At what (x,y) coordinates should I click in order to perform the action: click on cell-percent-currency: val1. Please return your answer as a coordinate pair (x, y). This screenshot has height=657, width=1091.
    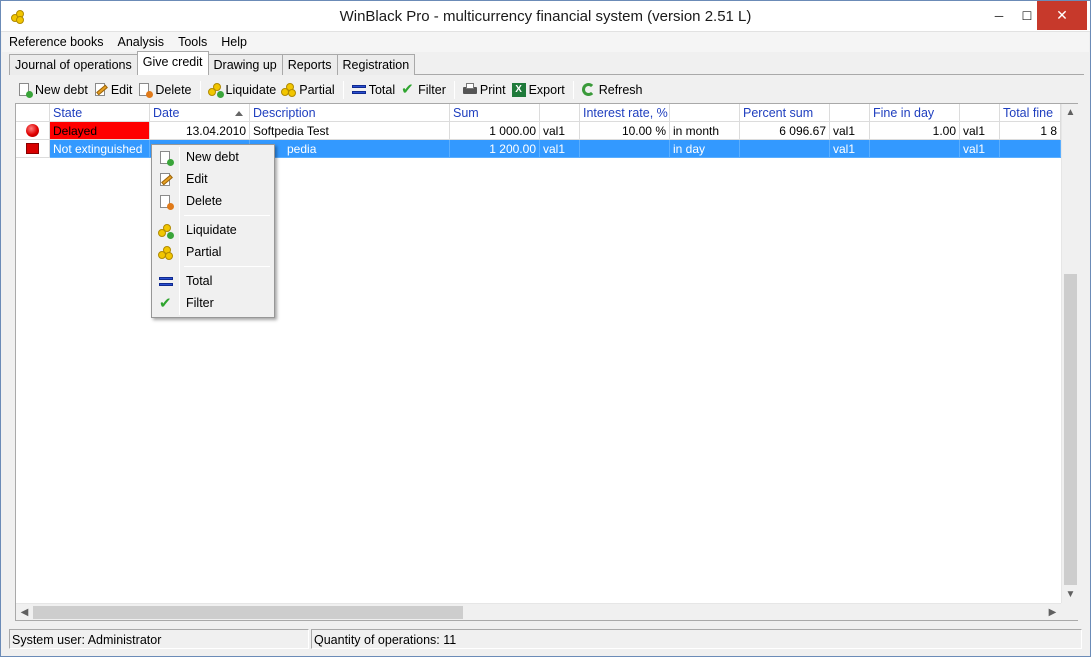
    Looking at the image, I should click on (850, 131).